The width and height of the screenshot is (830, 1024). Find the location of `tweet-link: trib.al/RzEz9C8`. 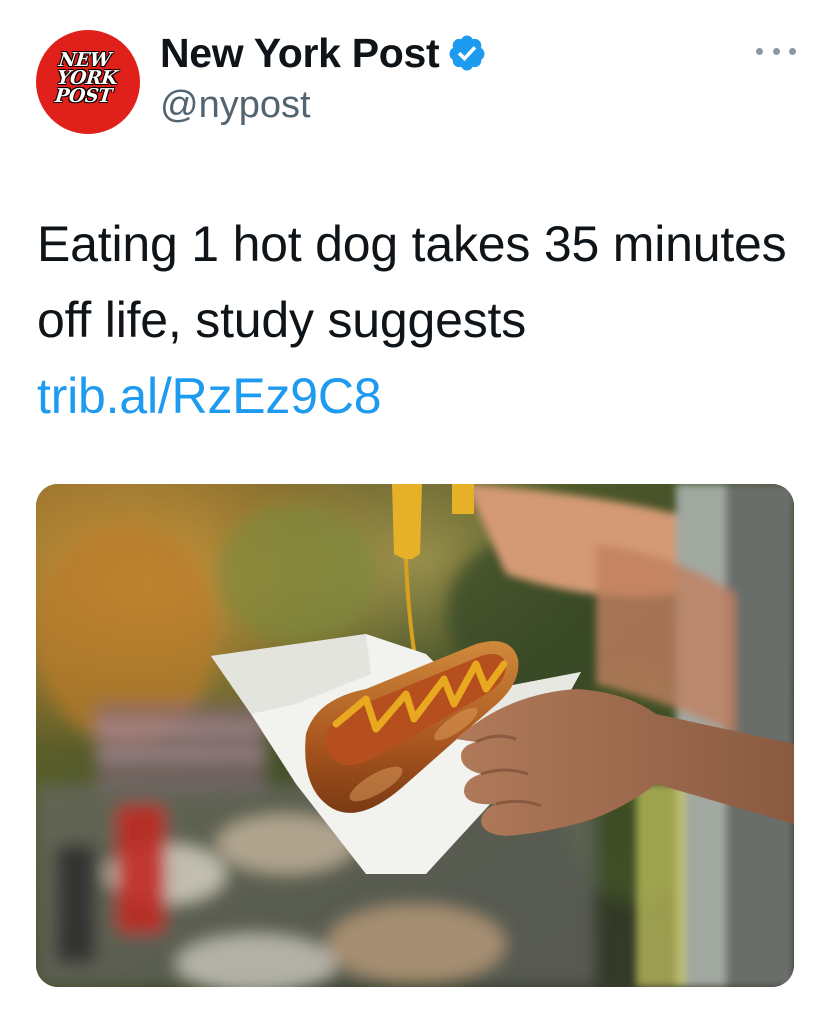

tweet-link: trib.al/RzEz9C8 is located at coordinates (209, 396).